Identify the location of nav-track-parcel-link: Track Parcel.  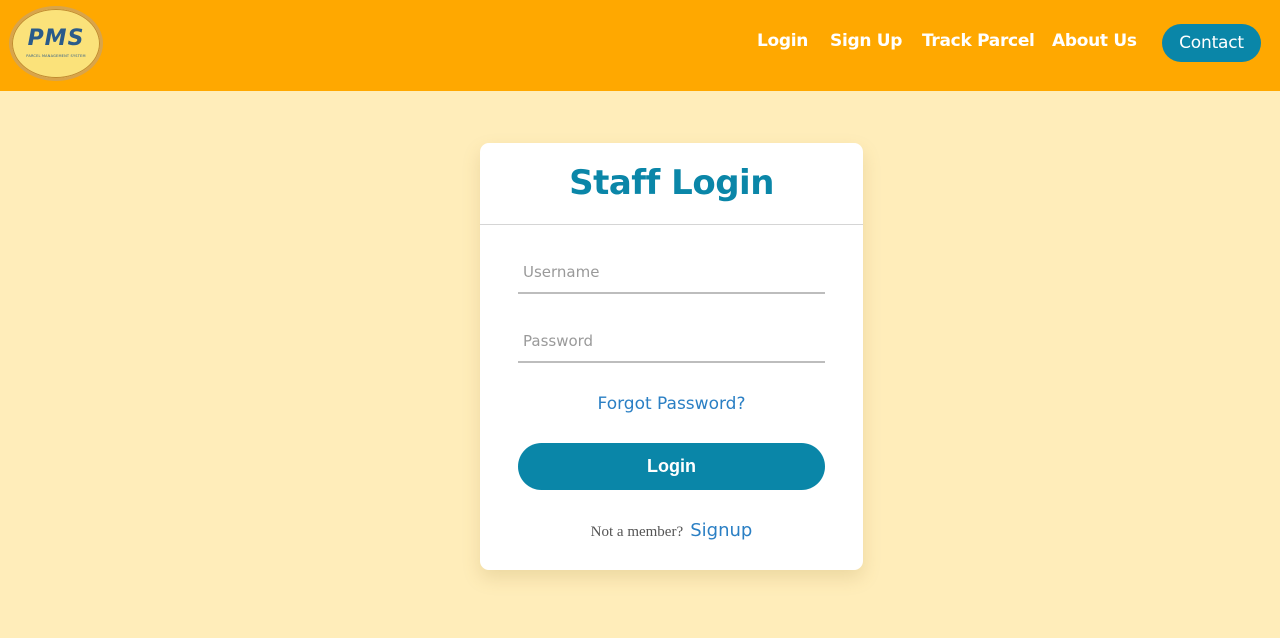
(978, 41).